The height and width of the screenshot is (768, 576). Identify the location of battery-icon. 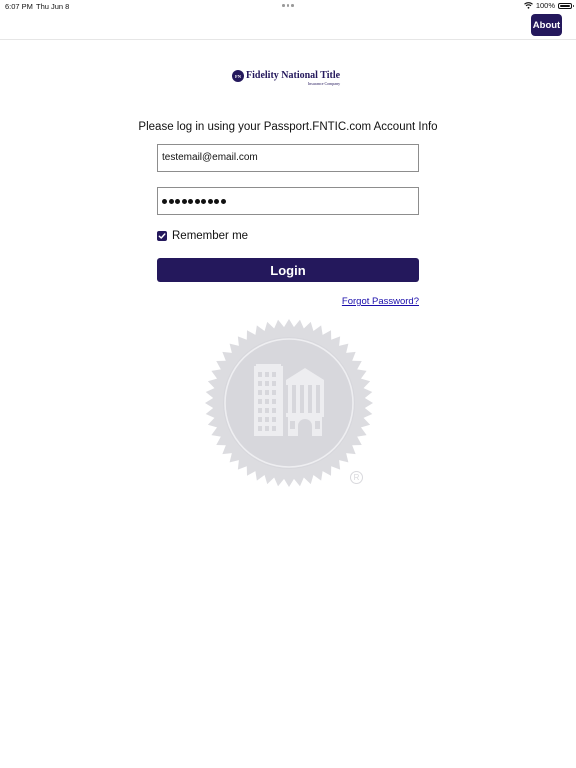
(566, 5).